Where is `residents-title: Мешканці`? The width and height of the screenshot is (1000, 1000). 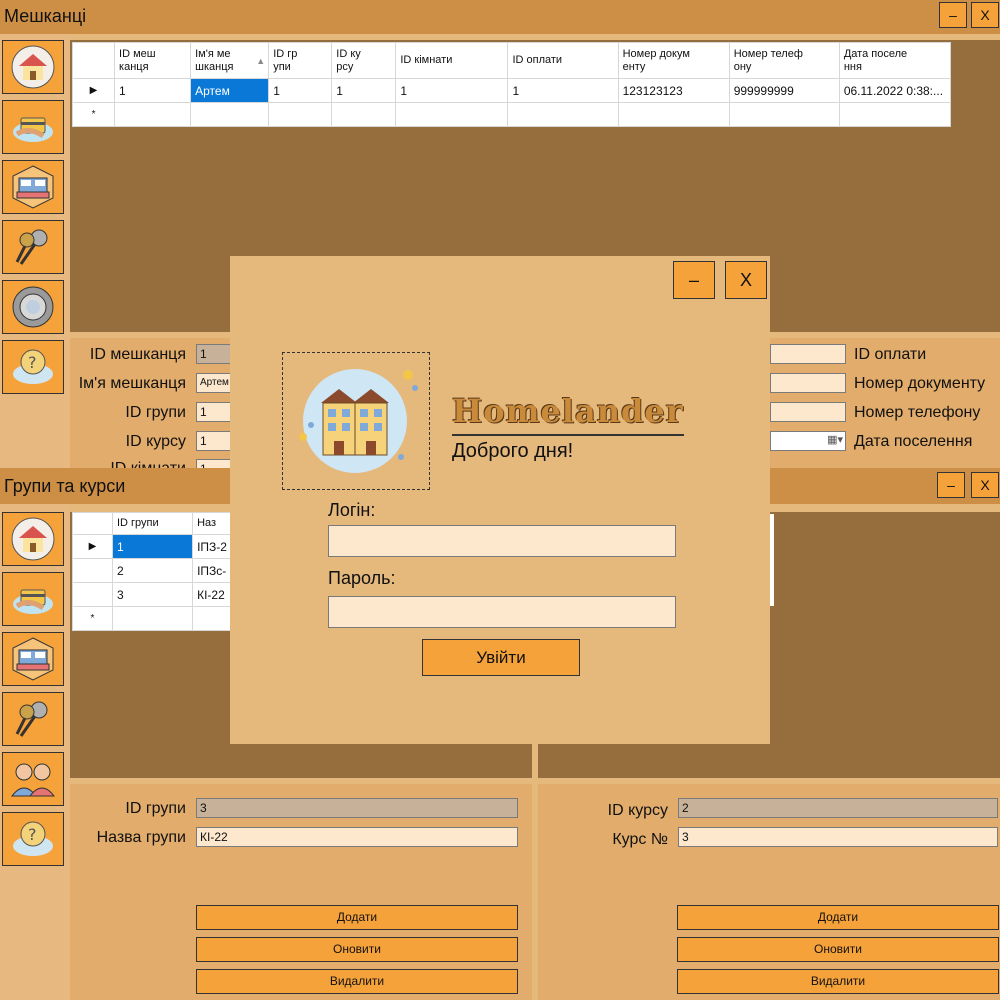 residents-title: Мешканці is located at coordinates (45, 16).